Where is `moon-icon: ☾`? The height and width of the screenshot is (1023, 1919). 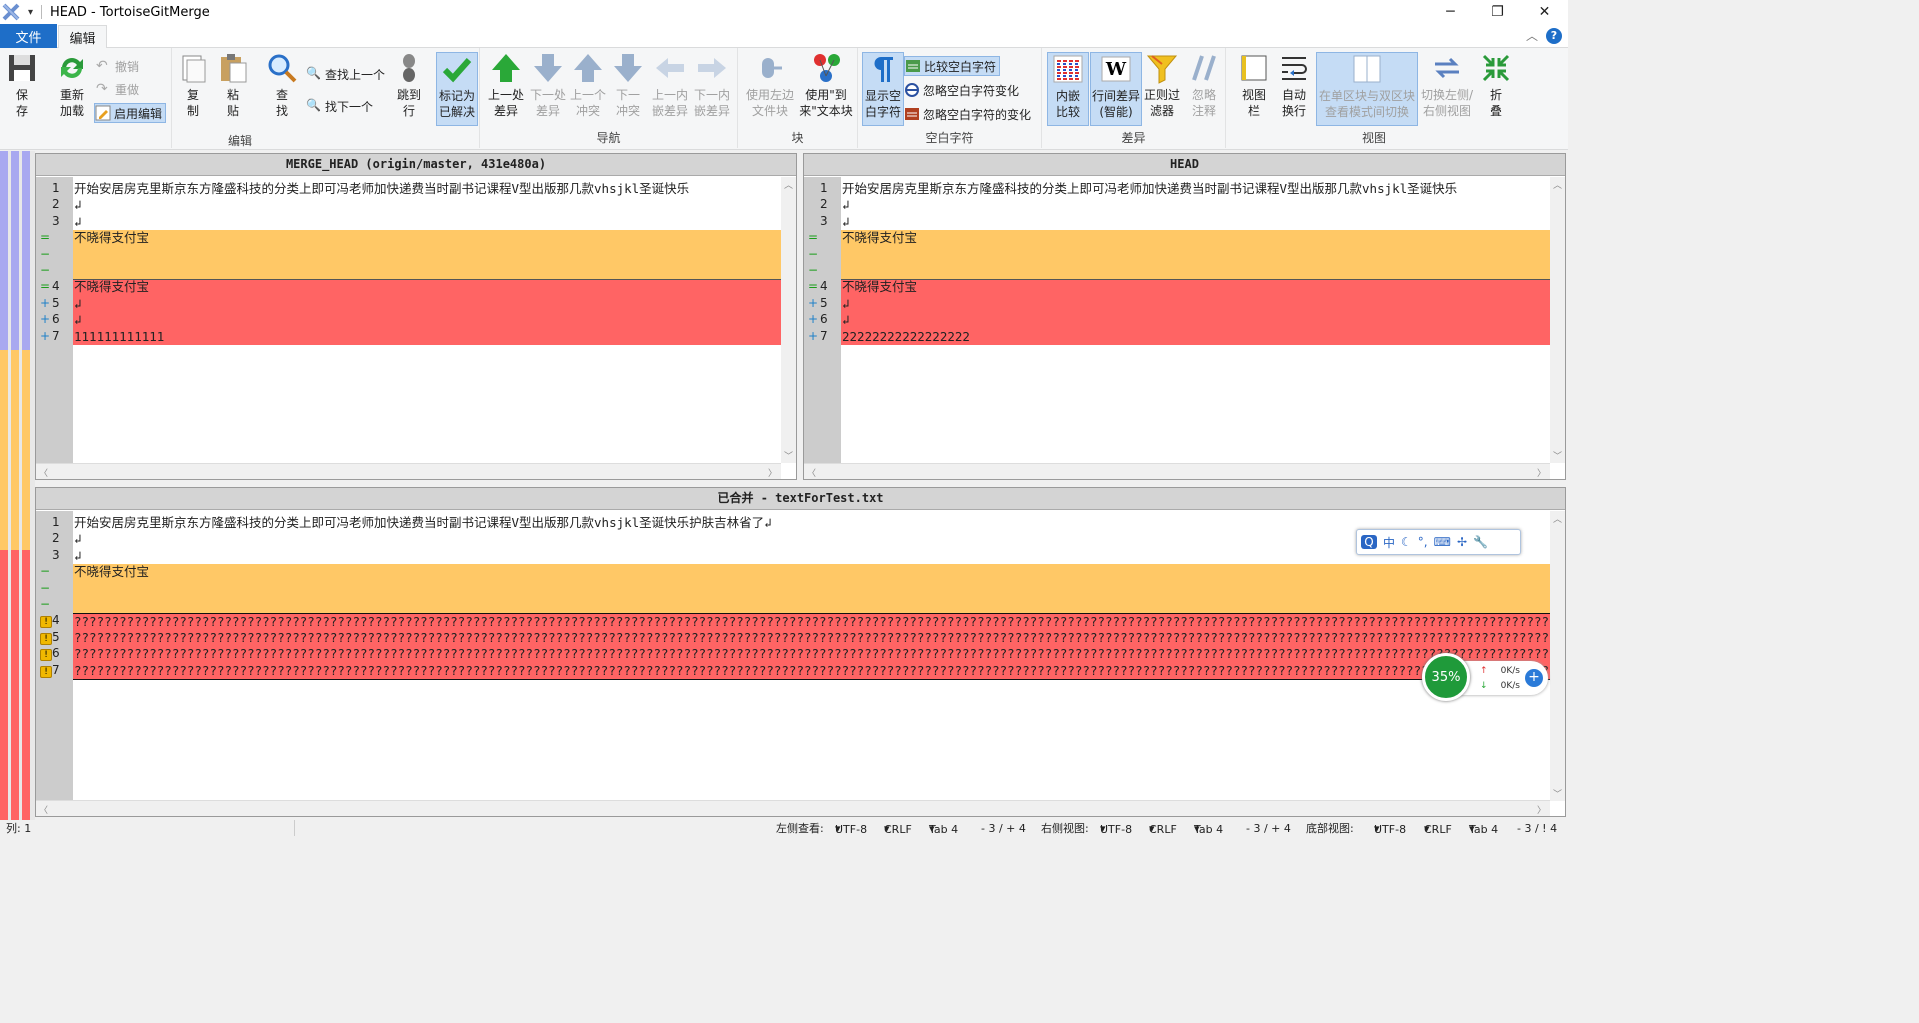
moon-icon: ☾ is located at coordinates (1406, 542).